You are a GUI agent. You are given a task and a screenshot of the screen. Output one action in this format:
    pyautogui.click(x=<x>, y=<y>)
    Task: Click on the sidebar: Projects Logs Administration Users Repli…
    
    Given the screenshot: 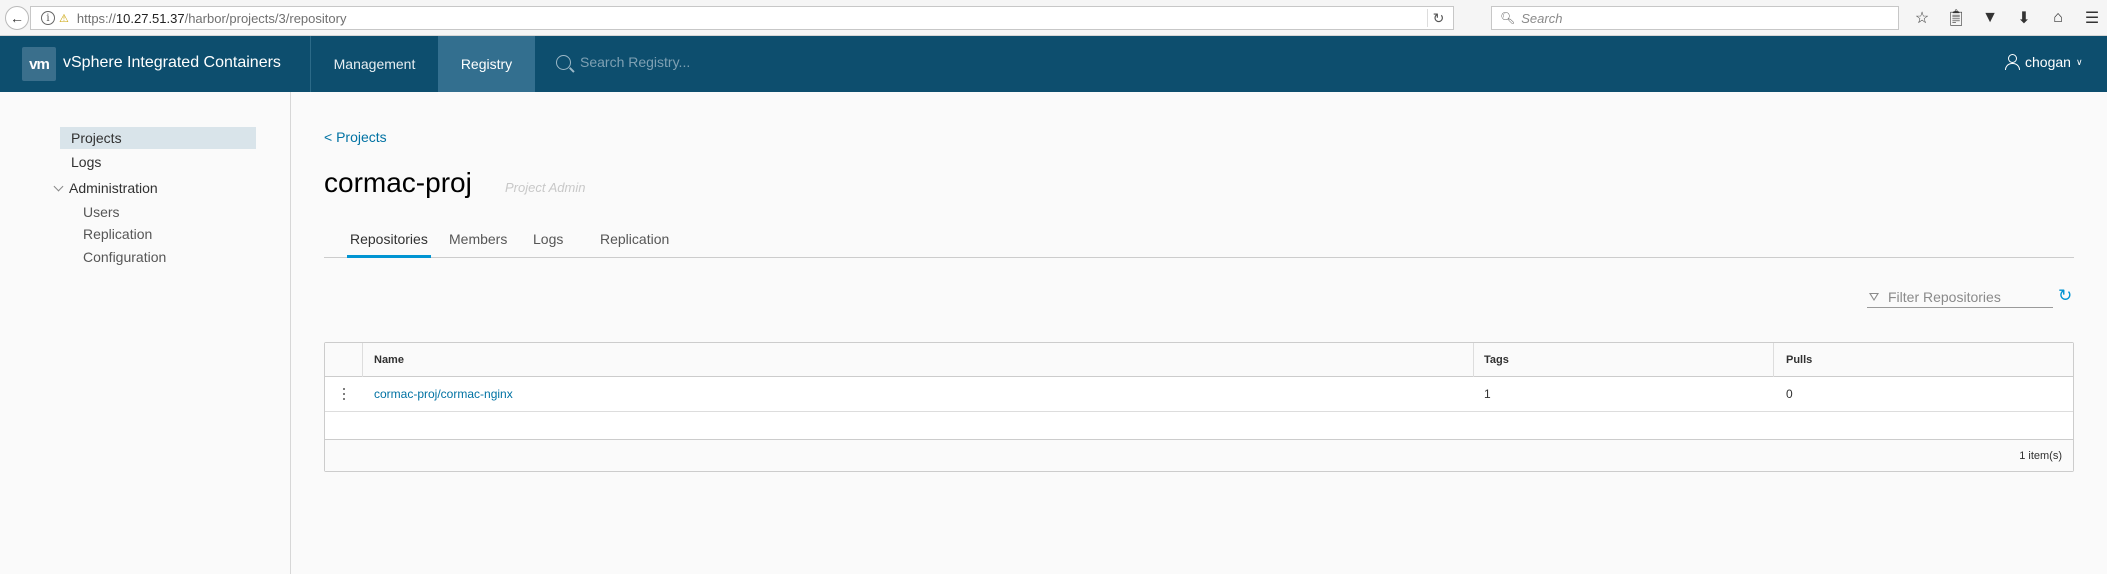 What is the action you would take?
    pyautogui.click(x=145, y=333)
    